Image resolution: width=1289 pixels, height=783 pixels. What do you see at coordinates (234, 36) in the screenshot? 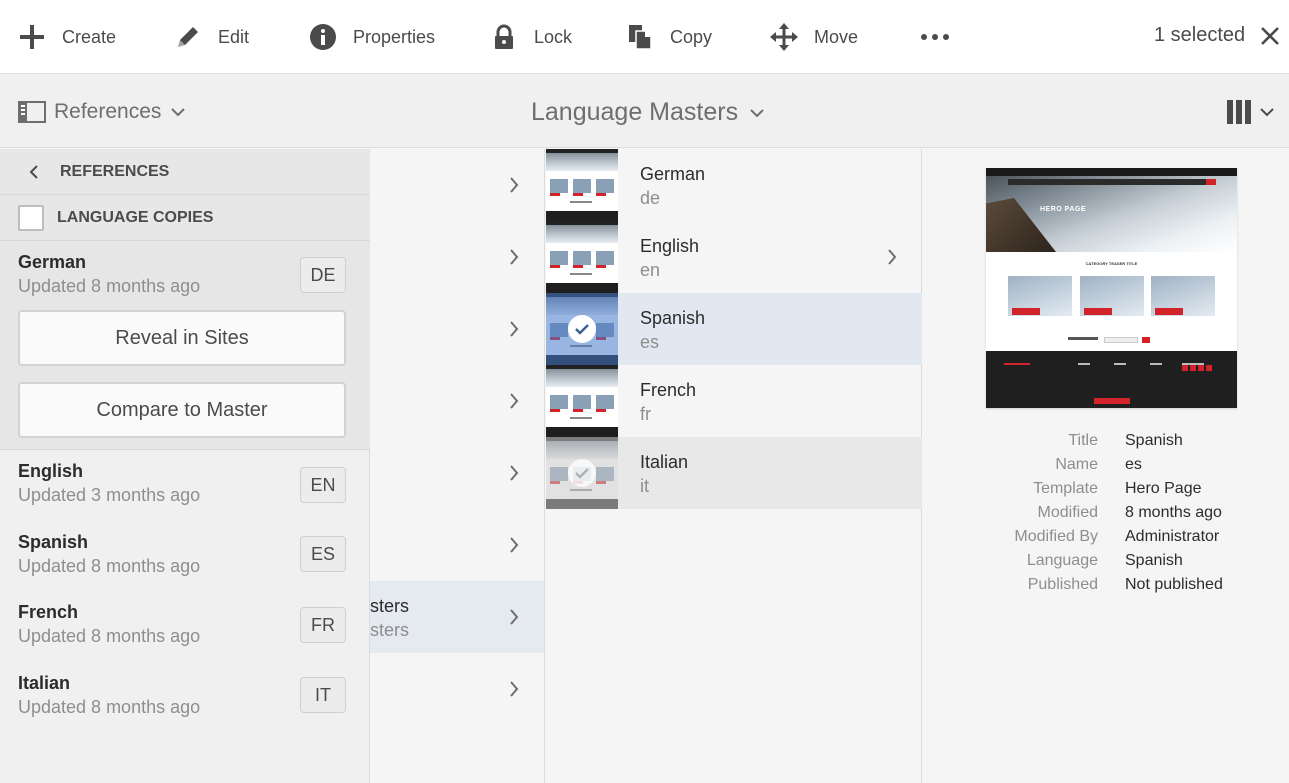
I see `edit-label: Edit` at bounding box center [234, 36].